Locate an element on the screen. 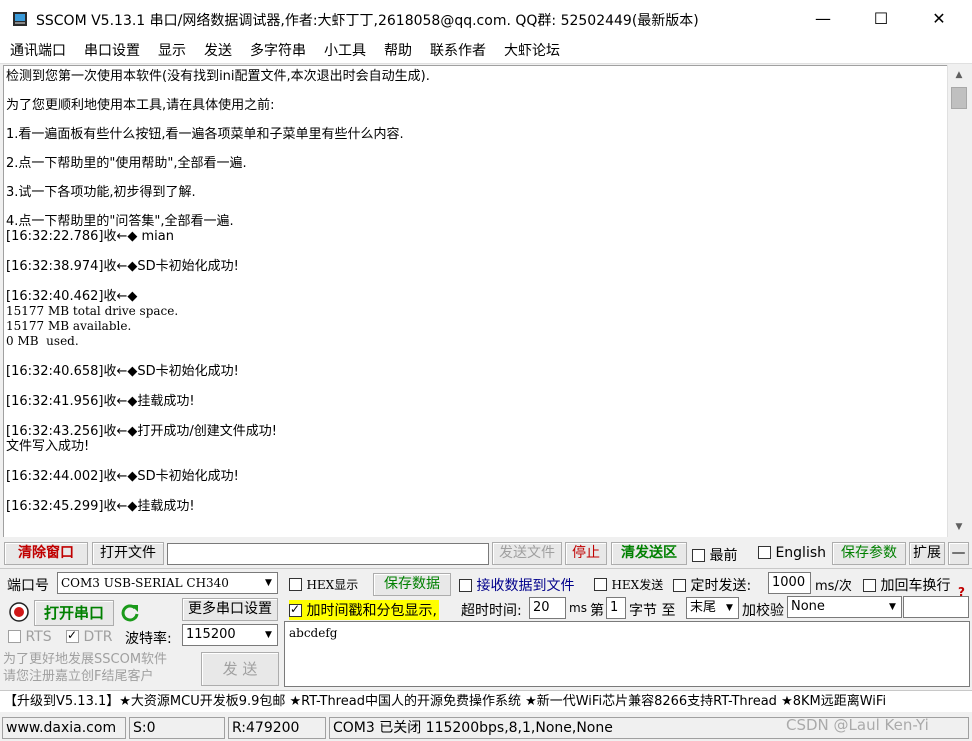 The height and width of the screenshot is (741, 972). intro-line: 4.点一下帮助里的"问答集",全部看一遍. is located at coordinates (120, 221).